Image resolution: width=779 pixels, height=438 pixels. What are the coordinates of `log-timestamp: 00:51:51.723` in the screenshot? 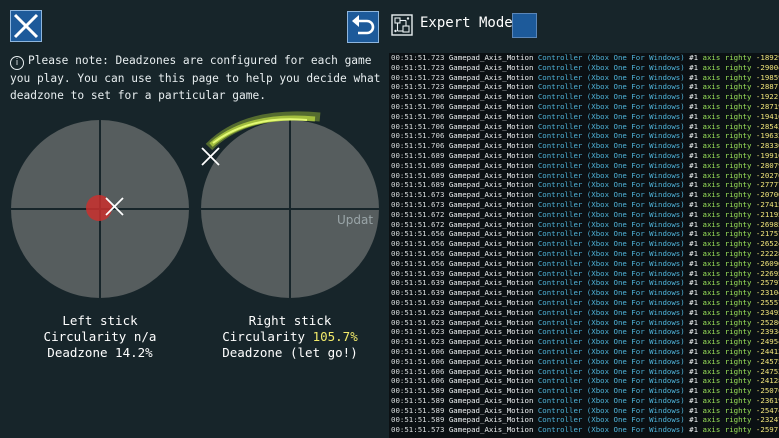 It's located at (418, 67).